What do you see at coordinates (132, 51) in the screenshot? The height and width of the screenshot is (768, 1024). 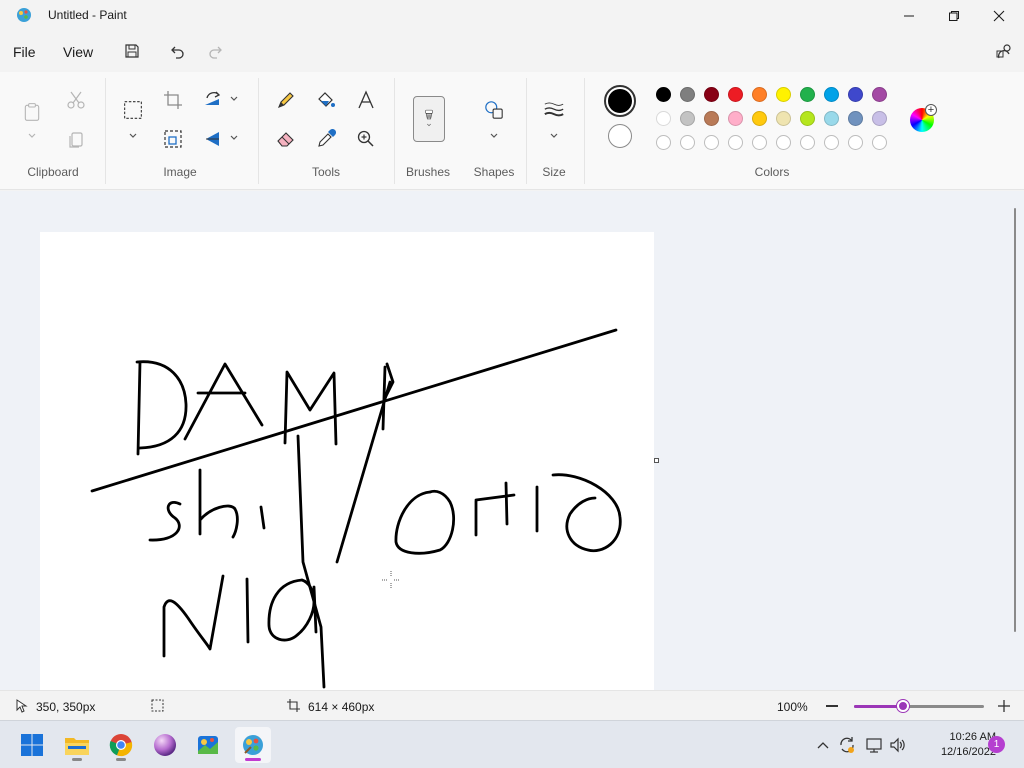 I see `save-button` at bounding box center [132, 51].